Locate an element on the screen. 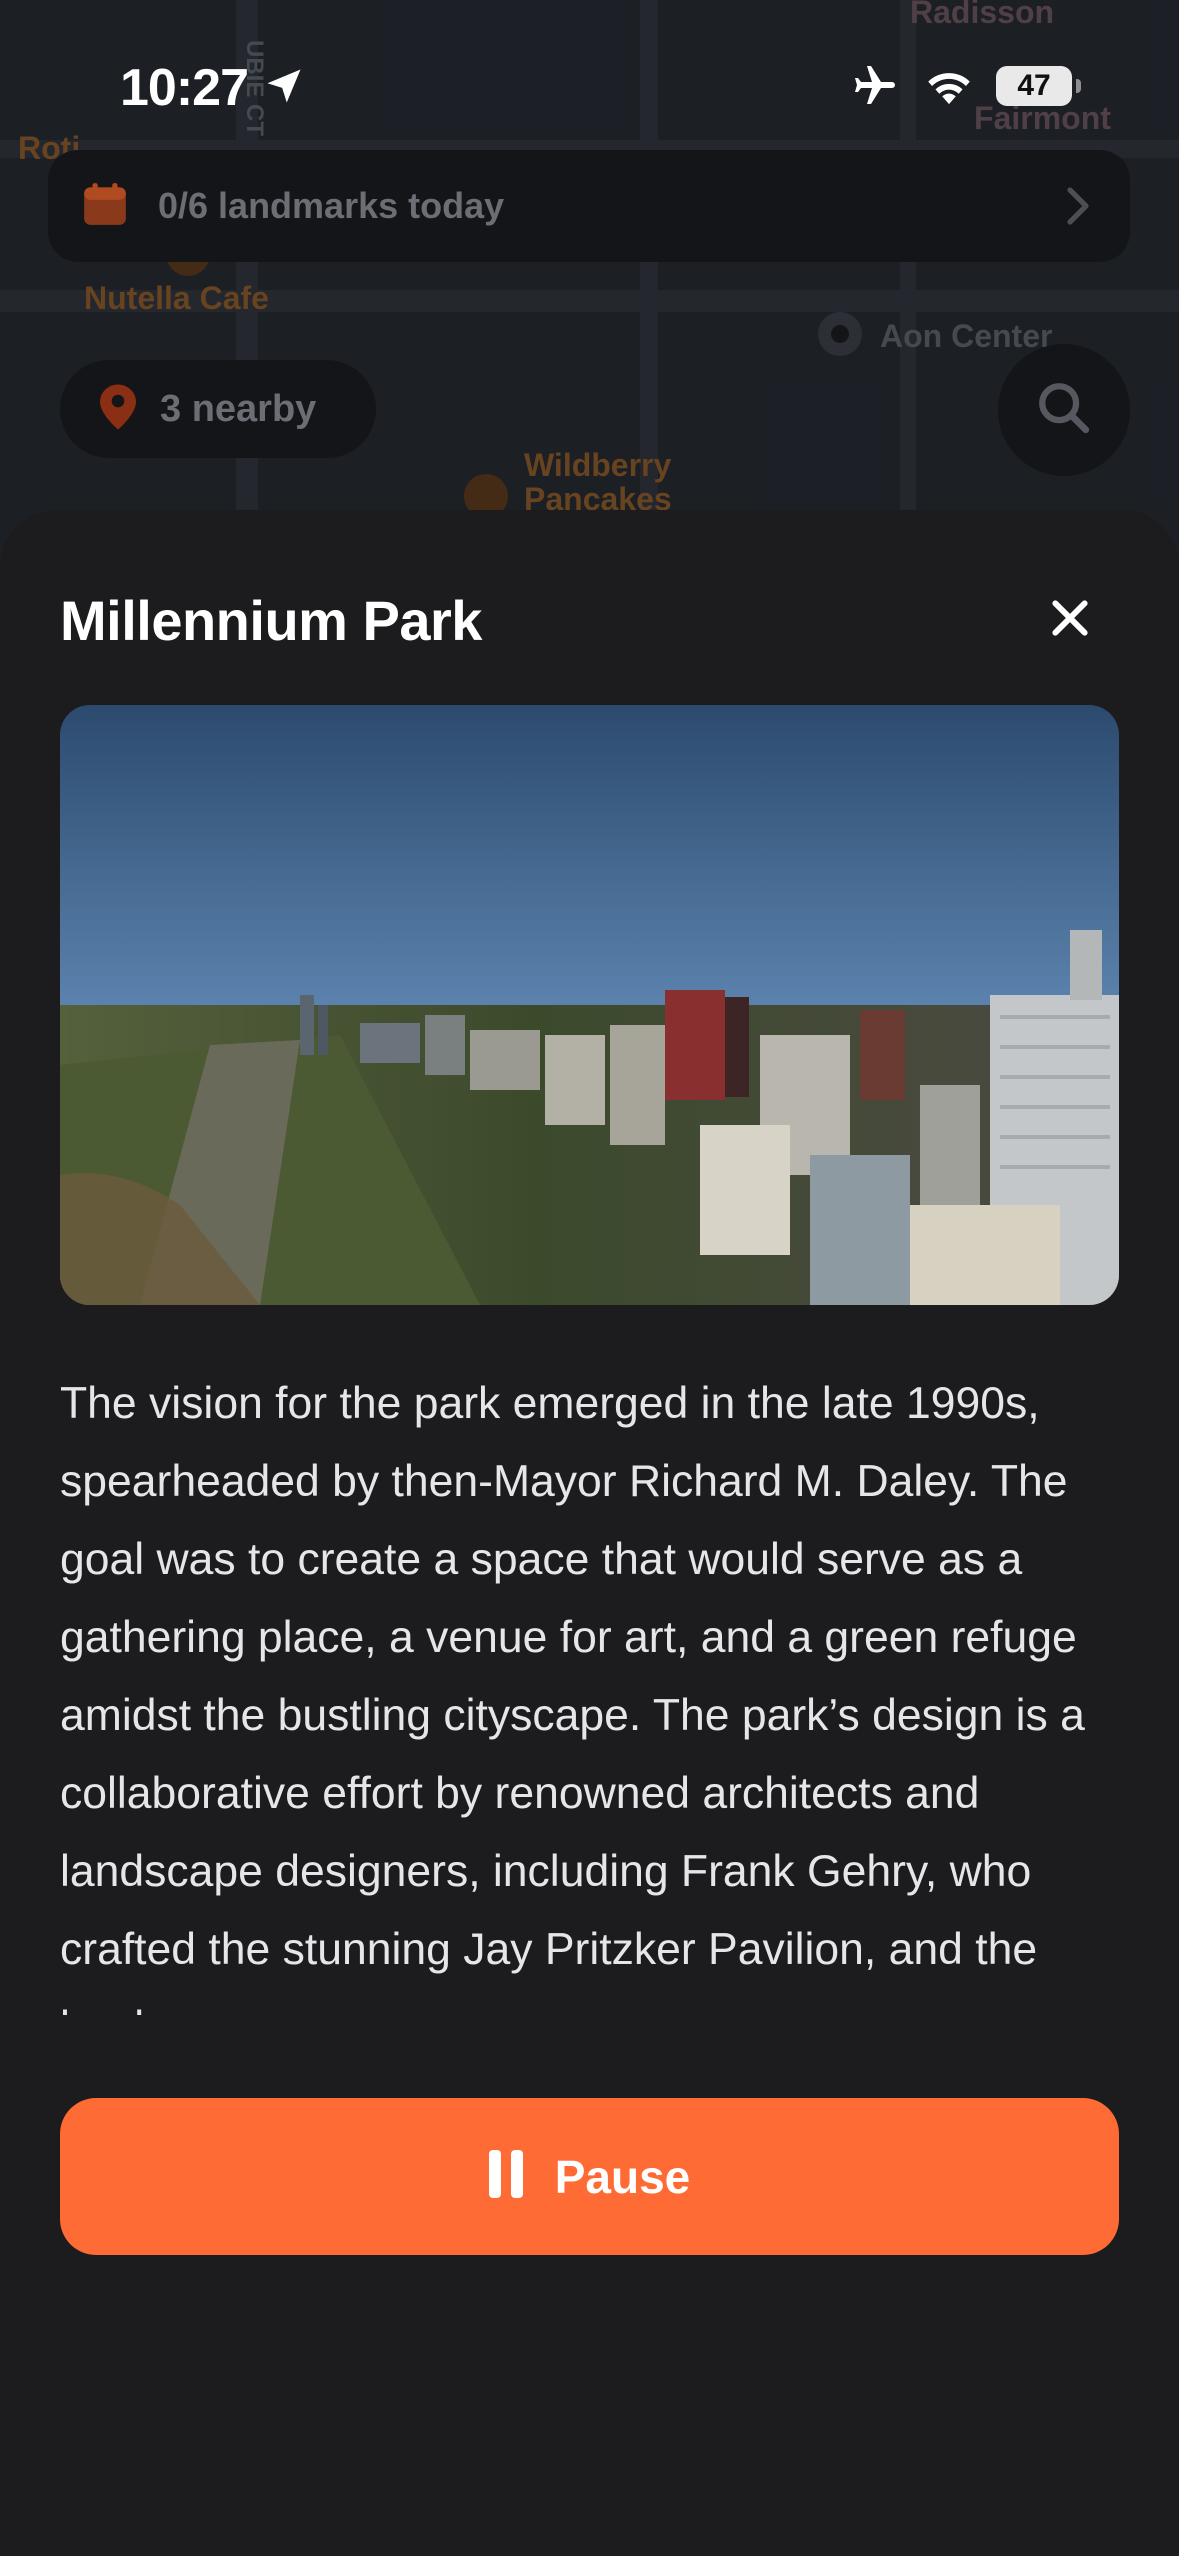 This screenshot has width=1179, height=2556. location-arrow-icon is located at coordinates (284, 88).